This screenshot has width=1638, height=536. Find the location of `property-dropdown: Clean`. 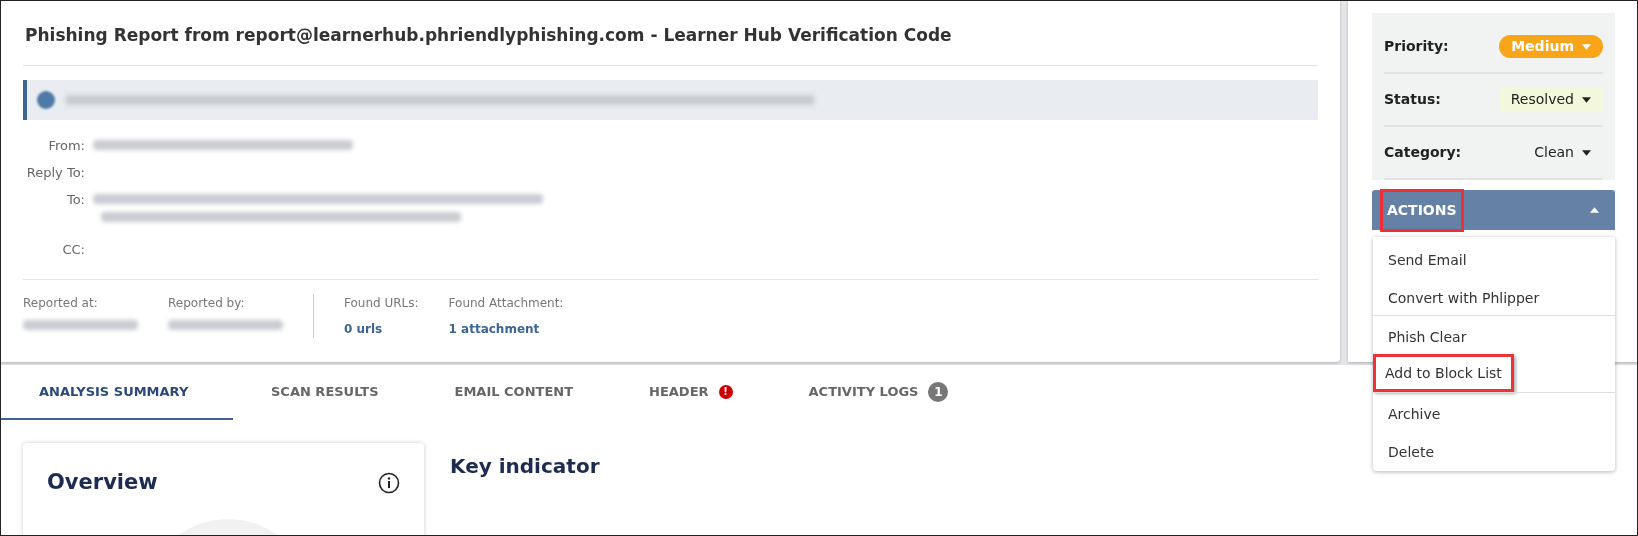

property-dropdown: Clean is located at coordinates (1562, 152).